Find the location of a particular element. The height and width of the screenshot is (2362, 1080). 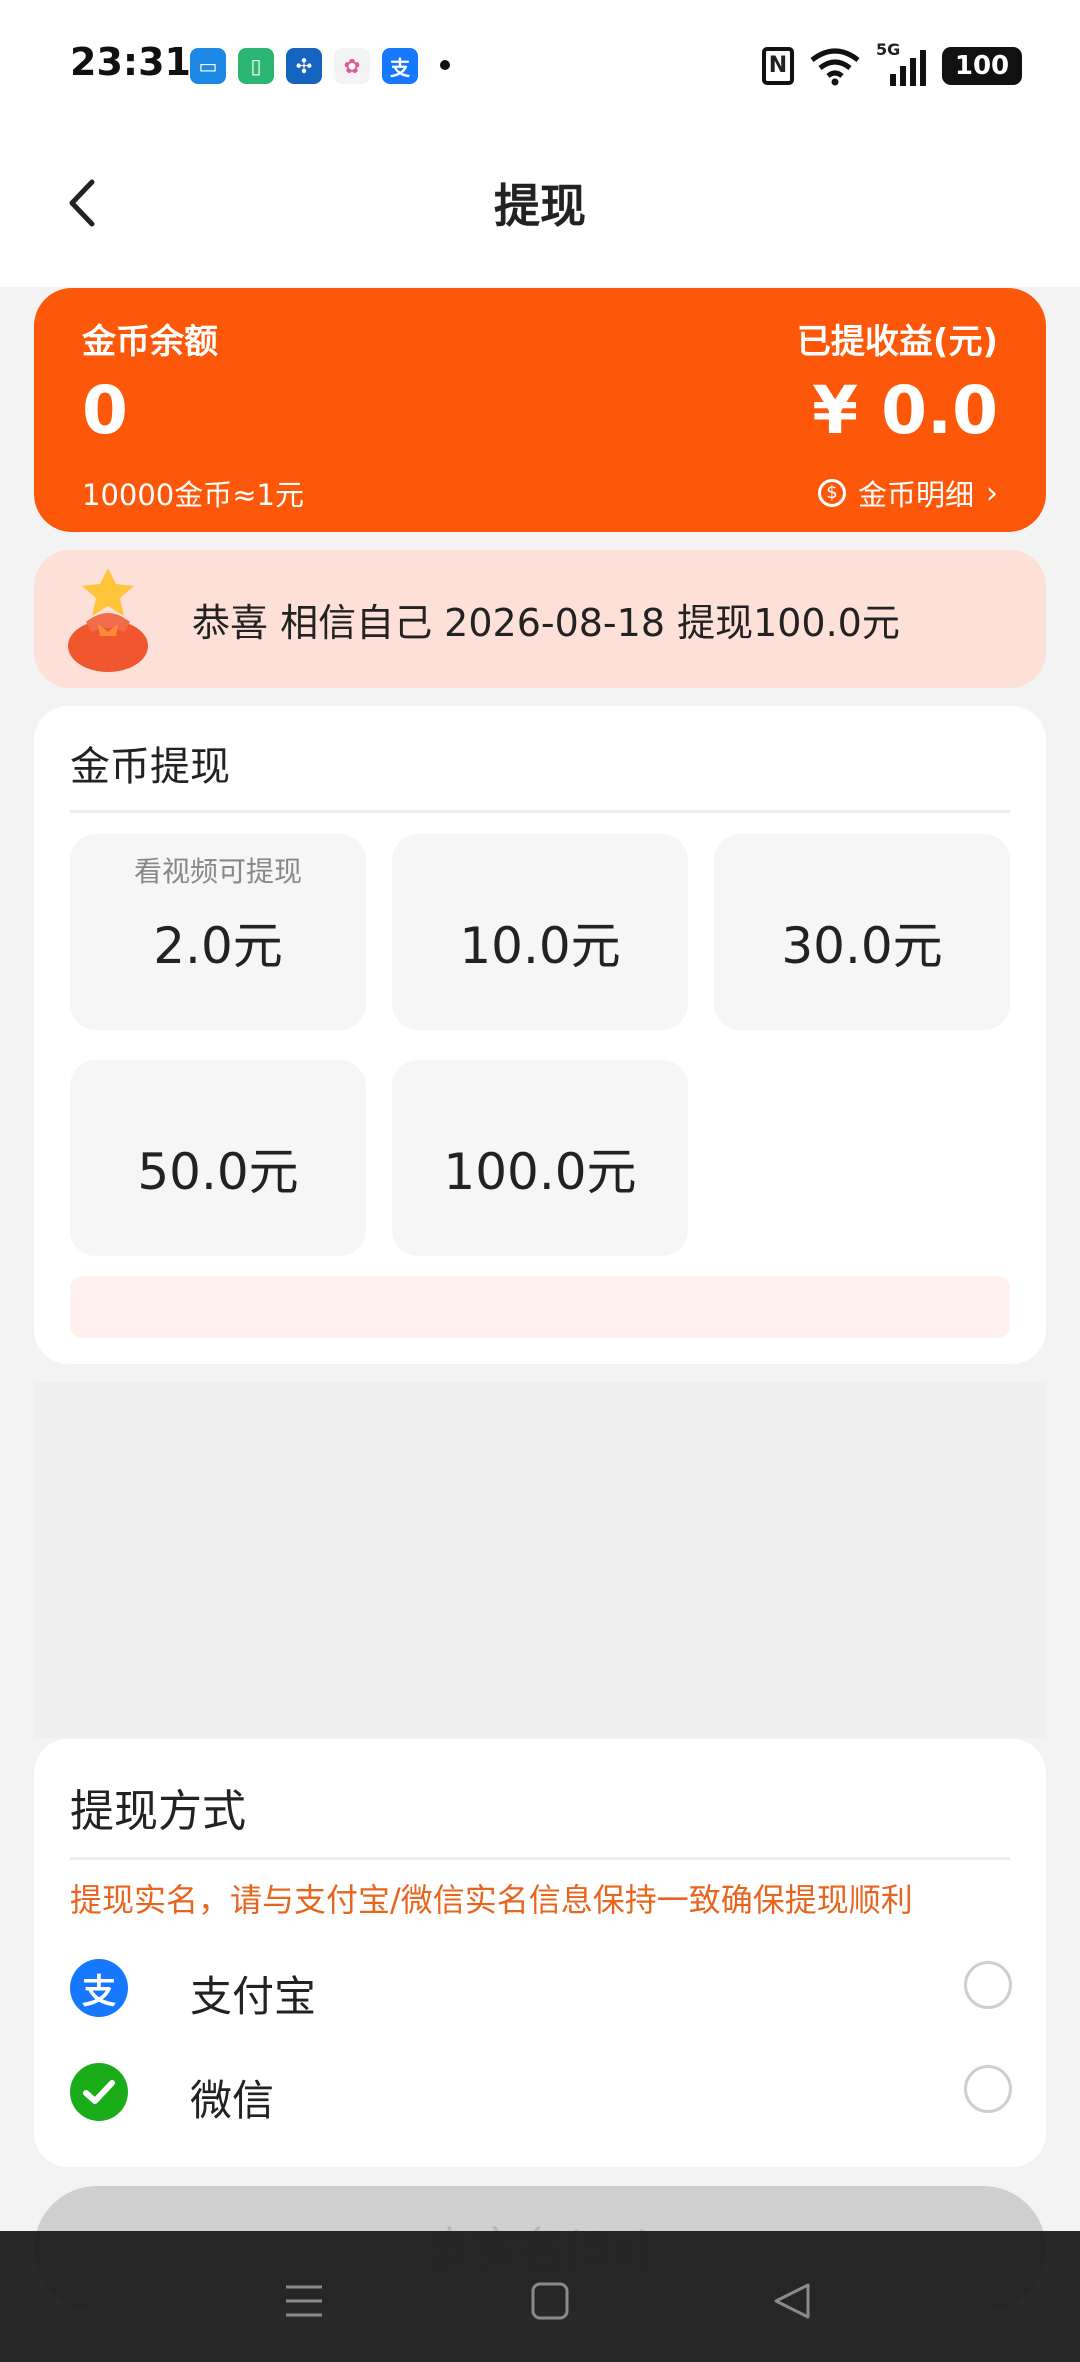

wechat-radio is located at coordinates (988, 2089).